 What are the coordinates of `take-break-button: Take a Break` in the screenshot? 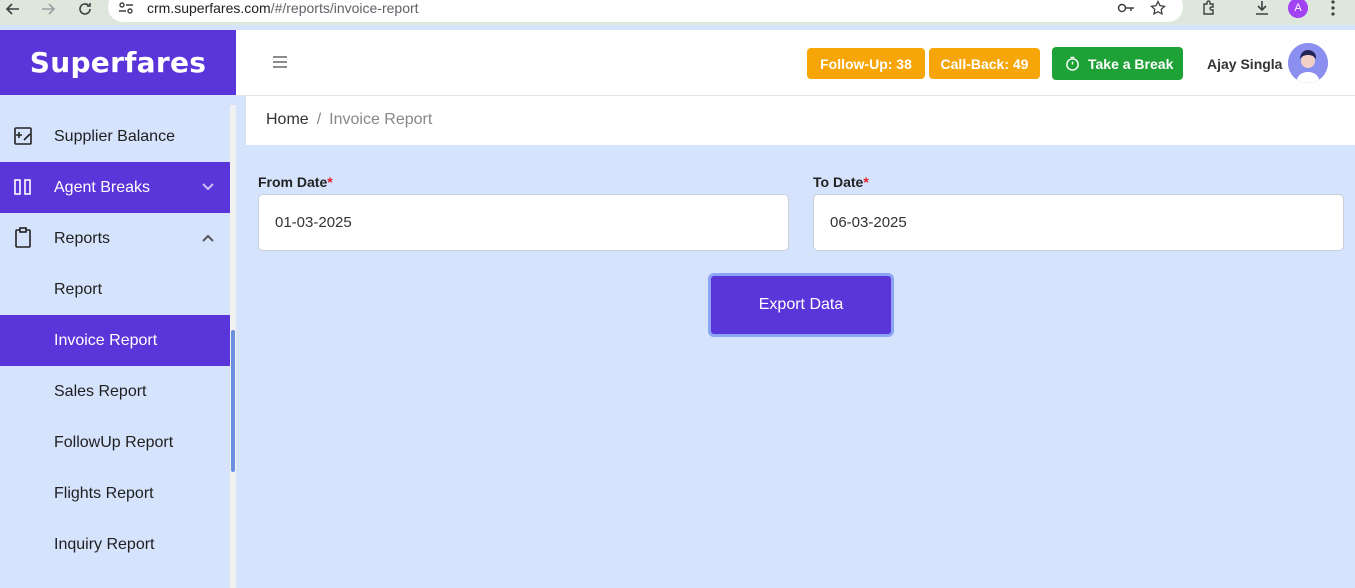 It's located at (1117, 63).